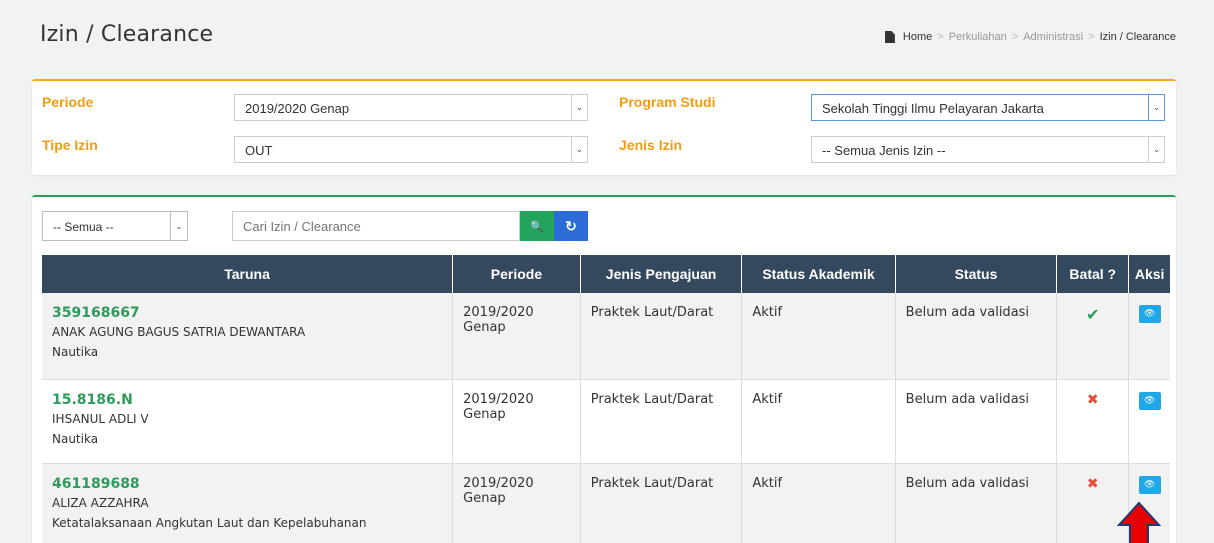 This screenshot has height=543, width=1214. What do you see at coordinates (1053, 37) in the screenshot?
I see `breadcrumb-administrasi: Administrasi` at bounding box center [1053, 37].